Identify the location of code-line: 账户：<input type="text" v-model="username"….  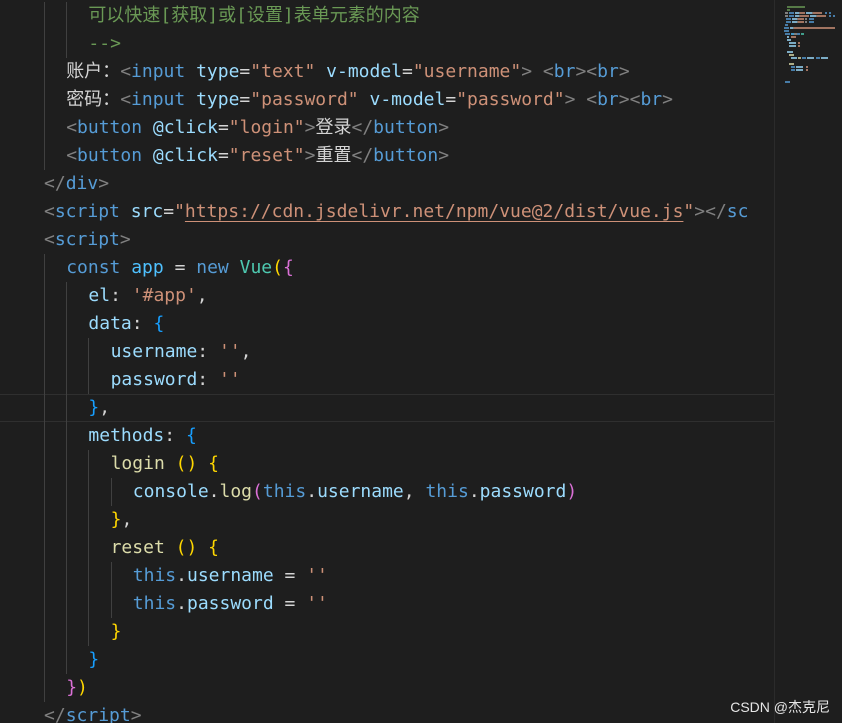
(387, 72).